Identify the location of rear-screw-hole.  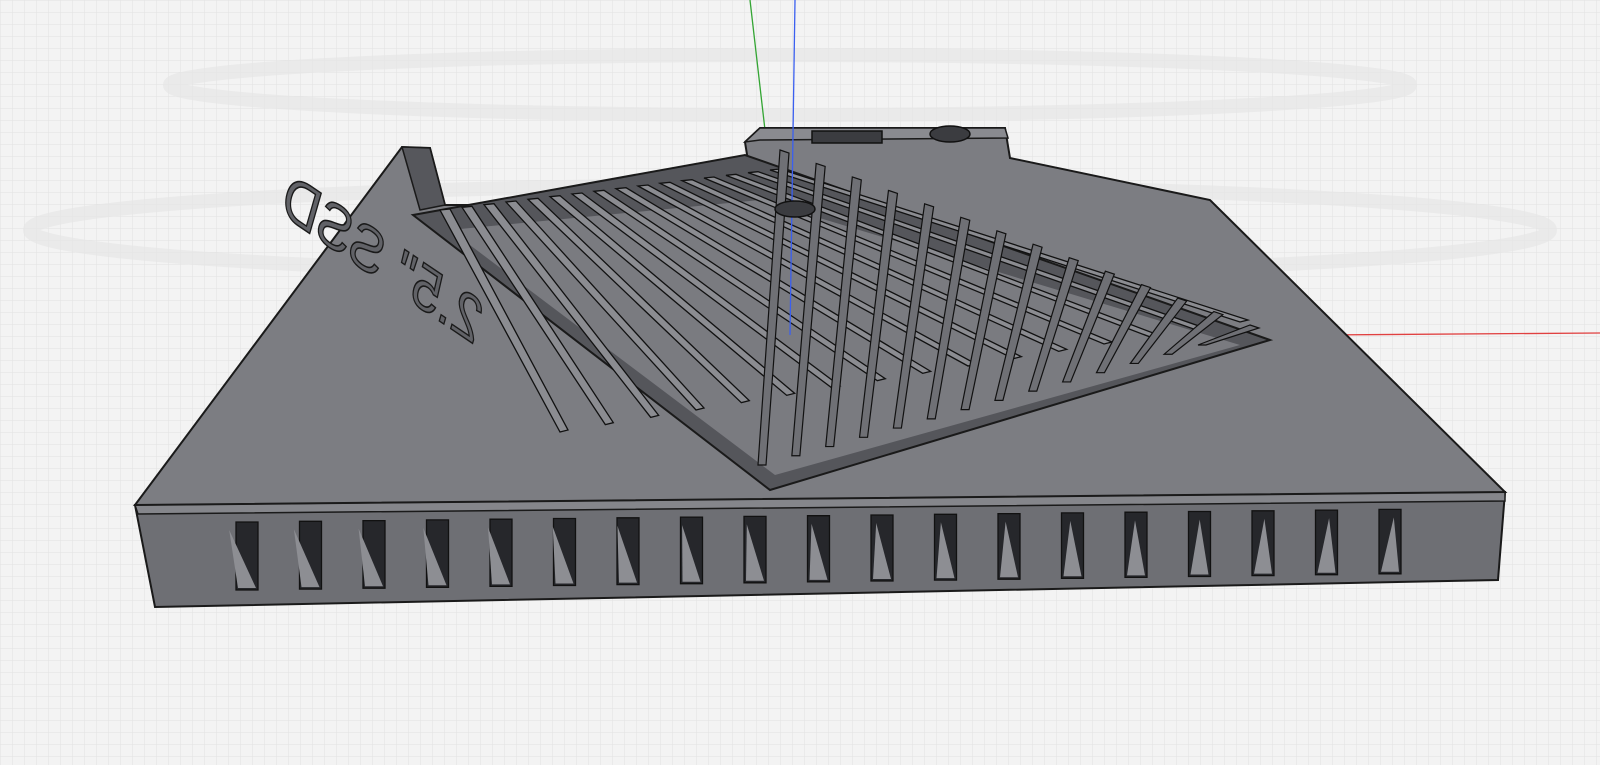
(950, 134).